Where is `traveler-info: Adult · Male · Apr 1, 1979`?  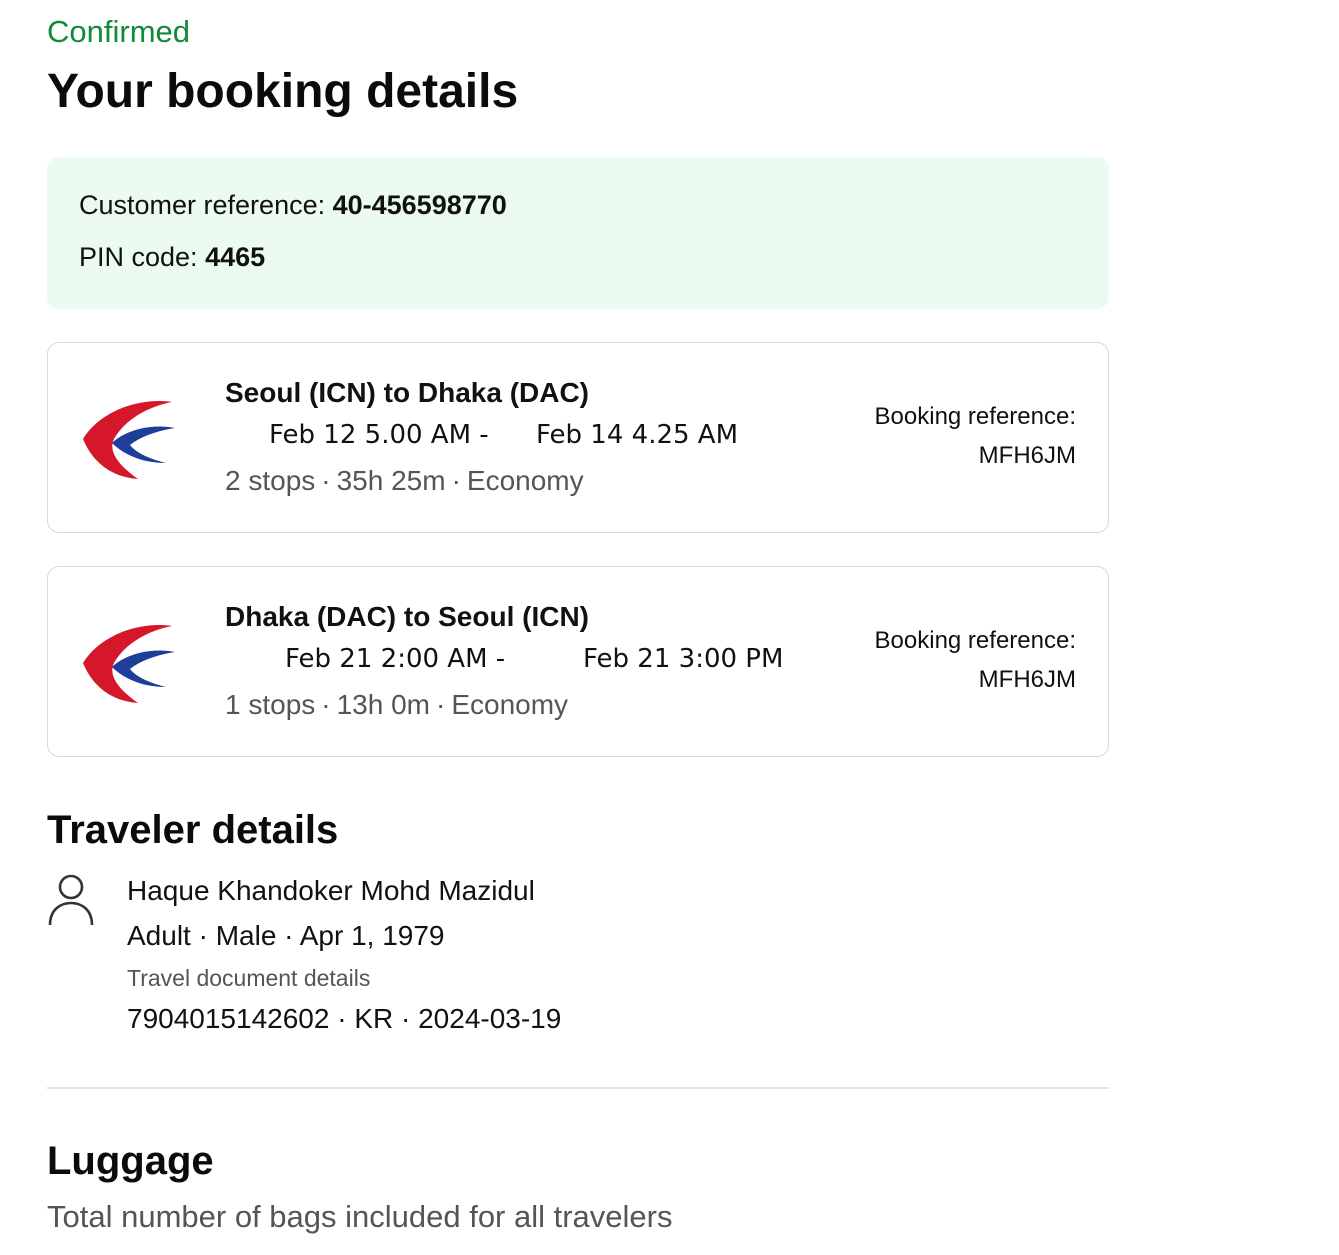 traveler-info: Adult · Male · Apr 1, 1979 is located at coordinates (286, 935).